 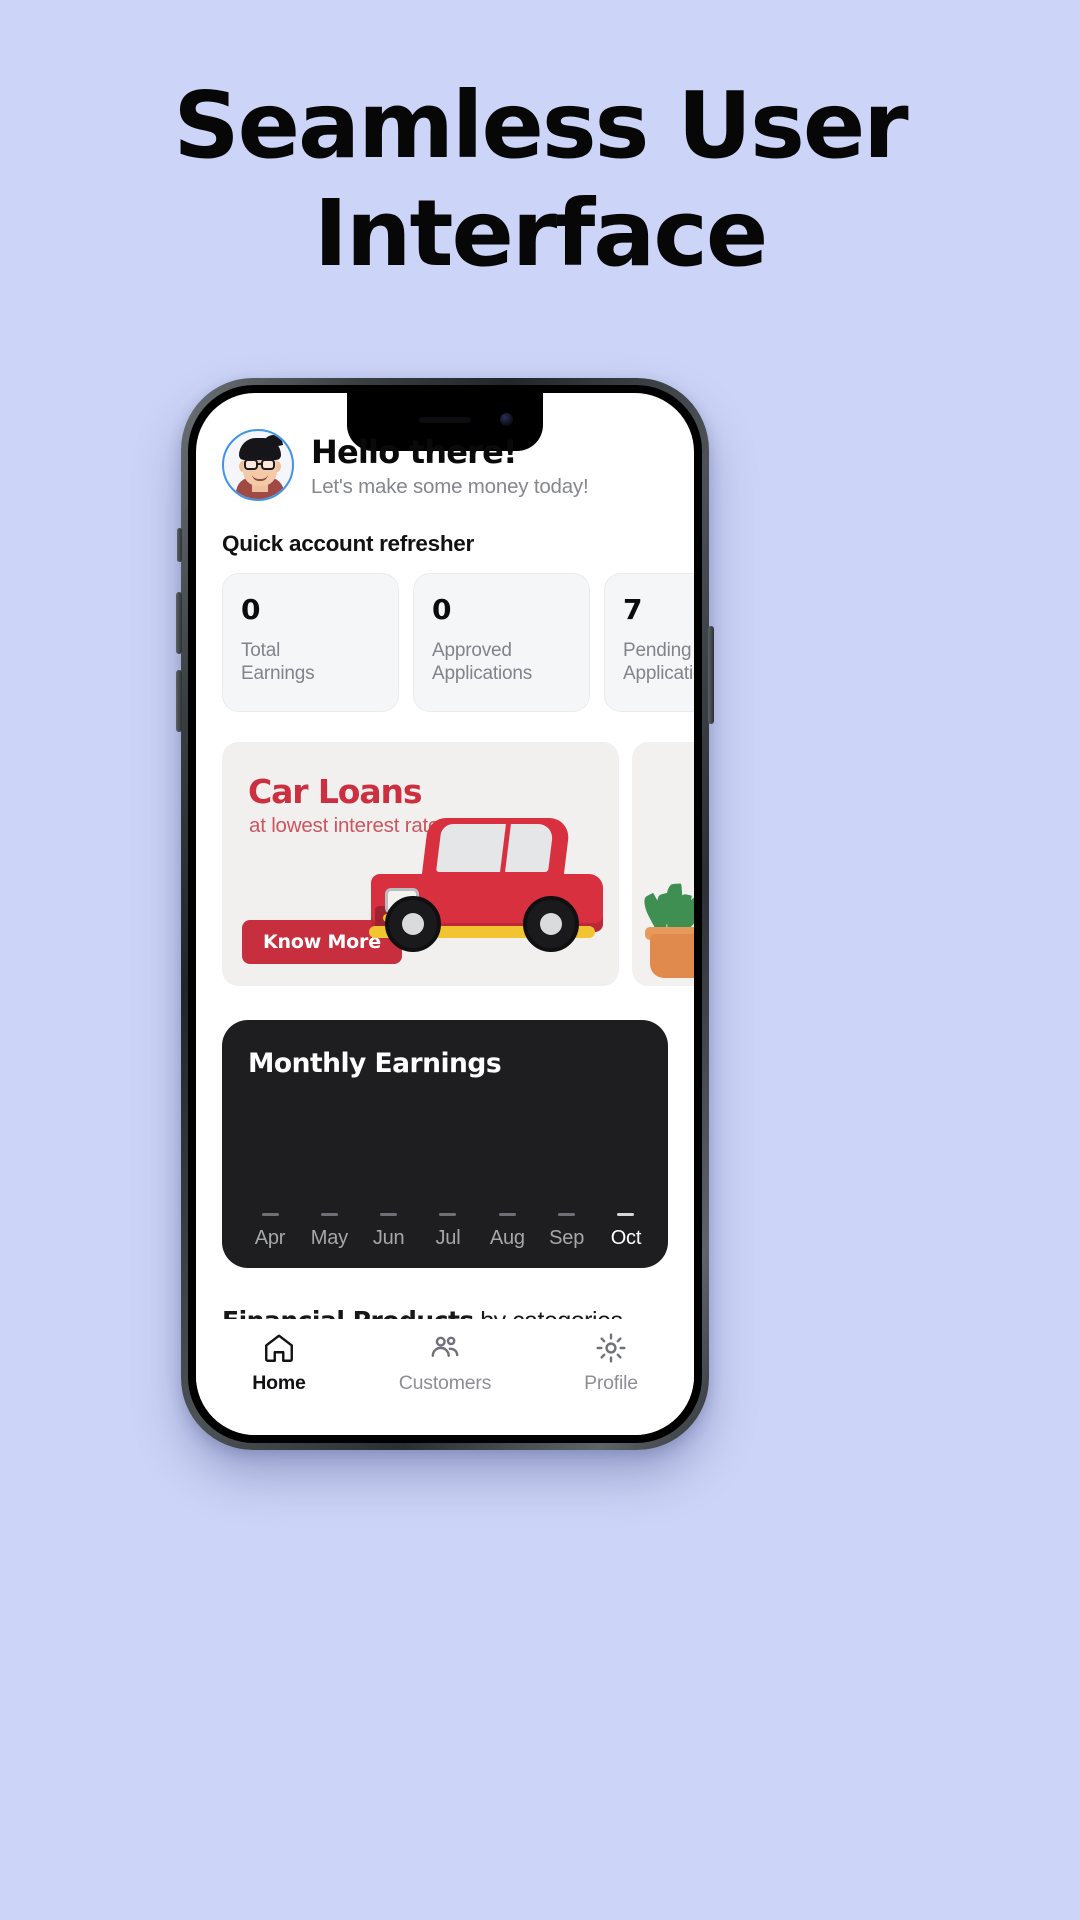 I want to click on chart-bar-column: Sep, so click(x=567, y=1231).